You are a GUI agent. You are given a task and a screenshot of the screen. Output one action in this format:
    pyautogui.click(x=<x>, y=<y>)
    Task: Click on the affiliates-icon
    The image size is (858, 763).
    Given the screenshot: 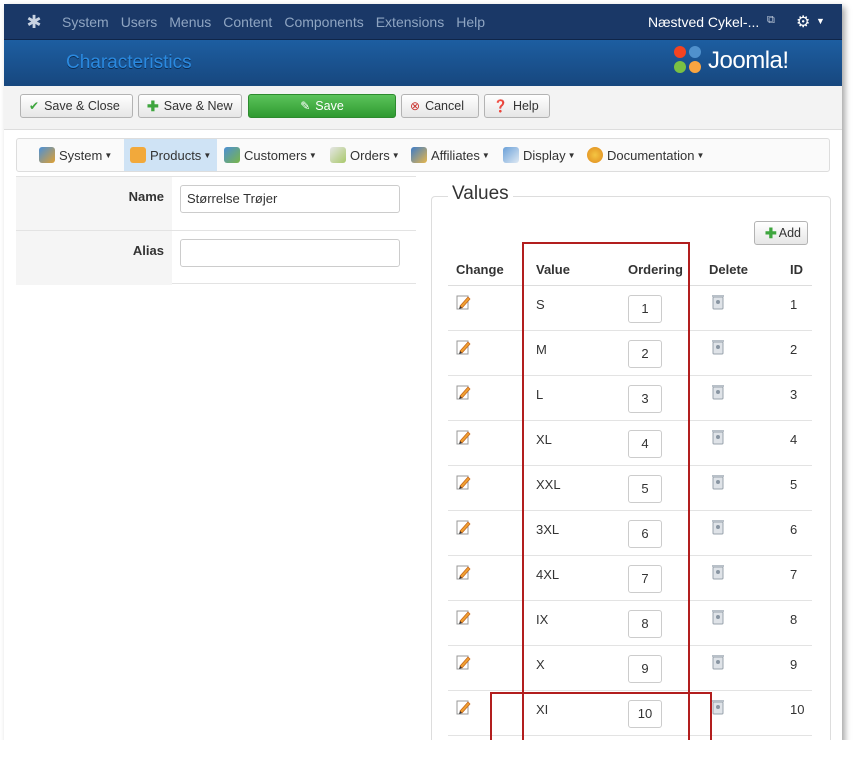 What is the action you would take?
    pyautogui.click(x=419, y=155)
    